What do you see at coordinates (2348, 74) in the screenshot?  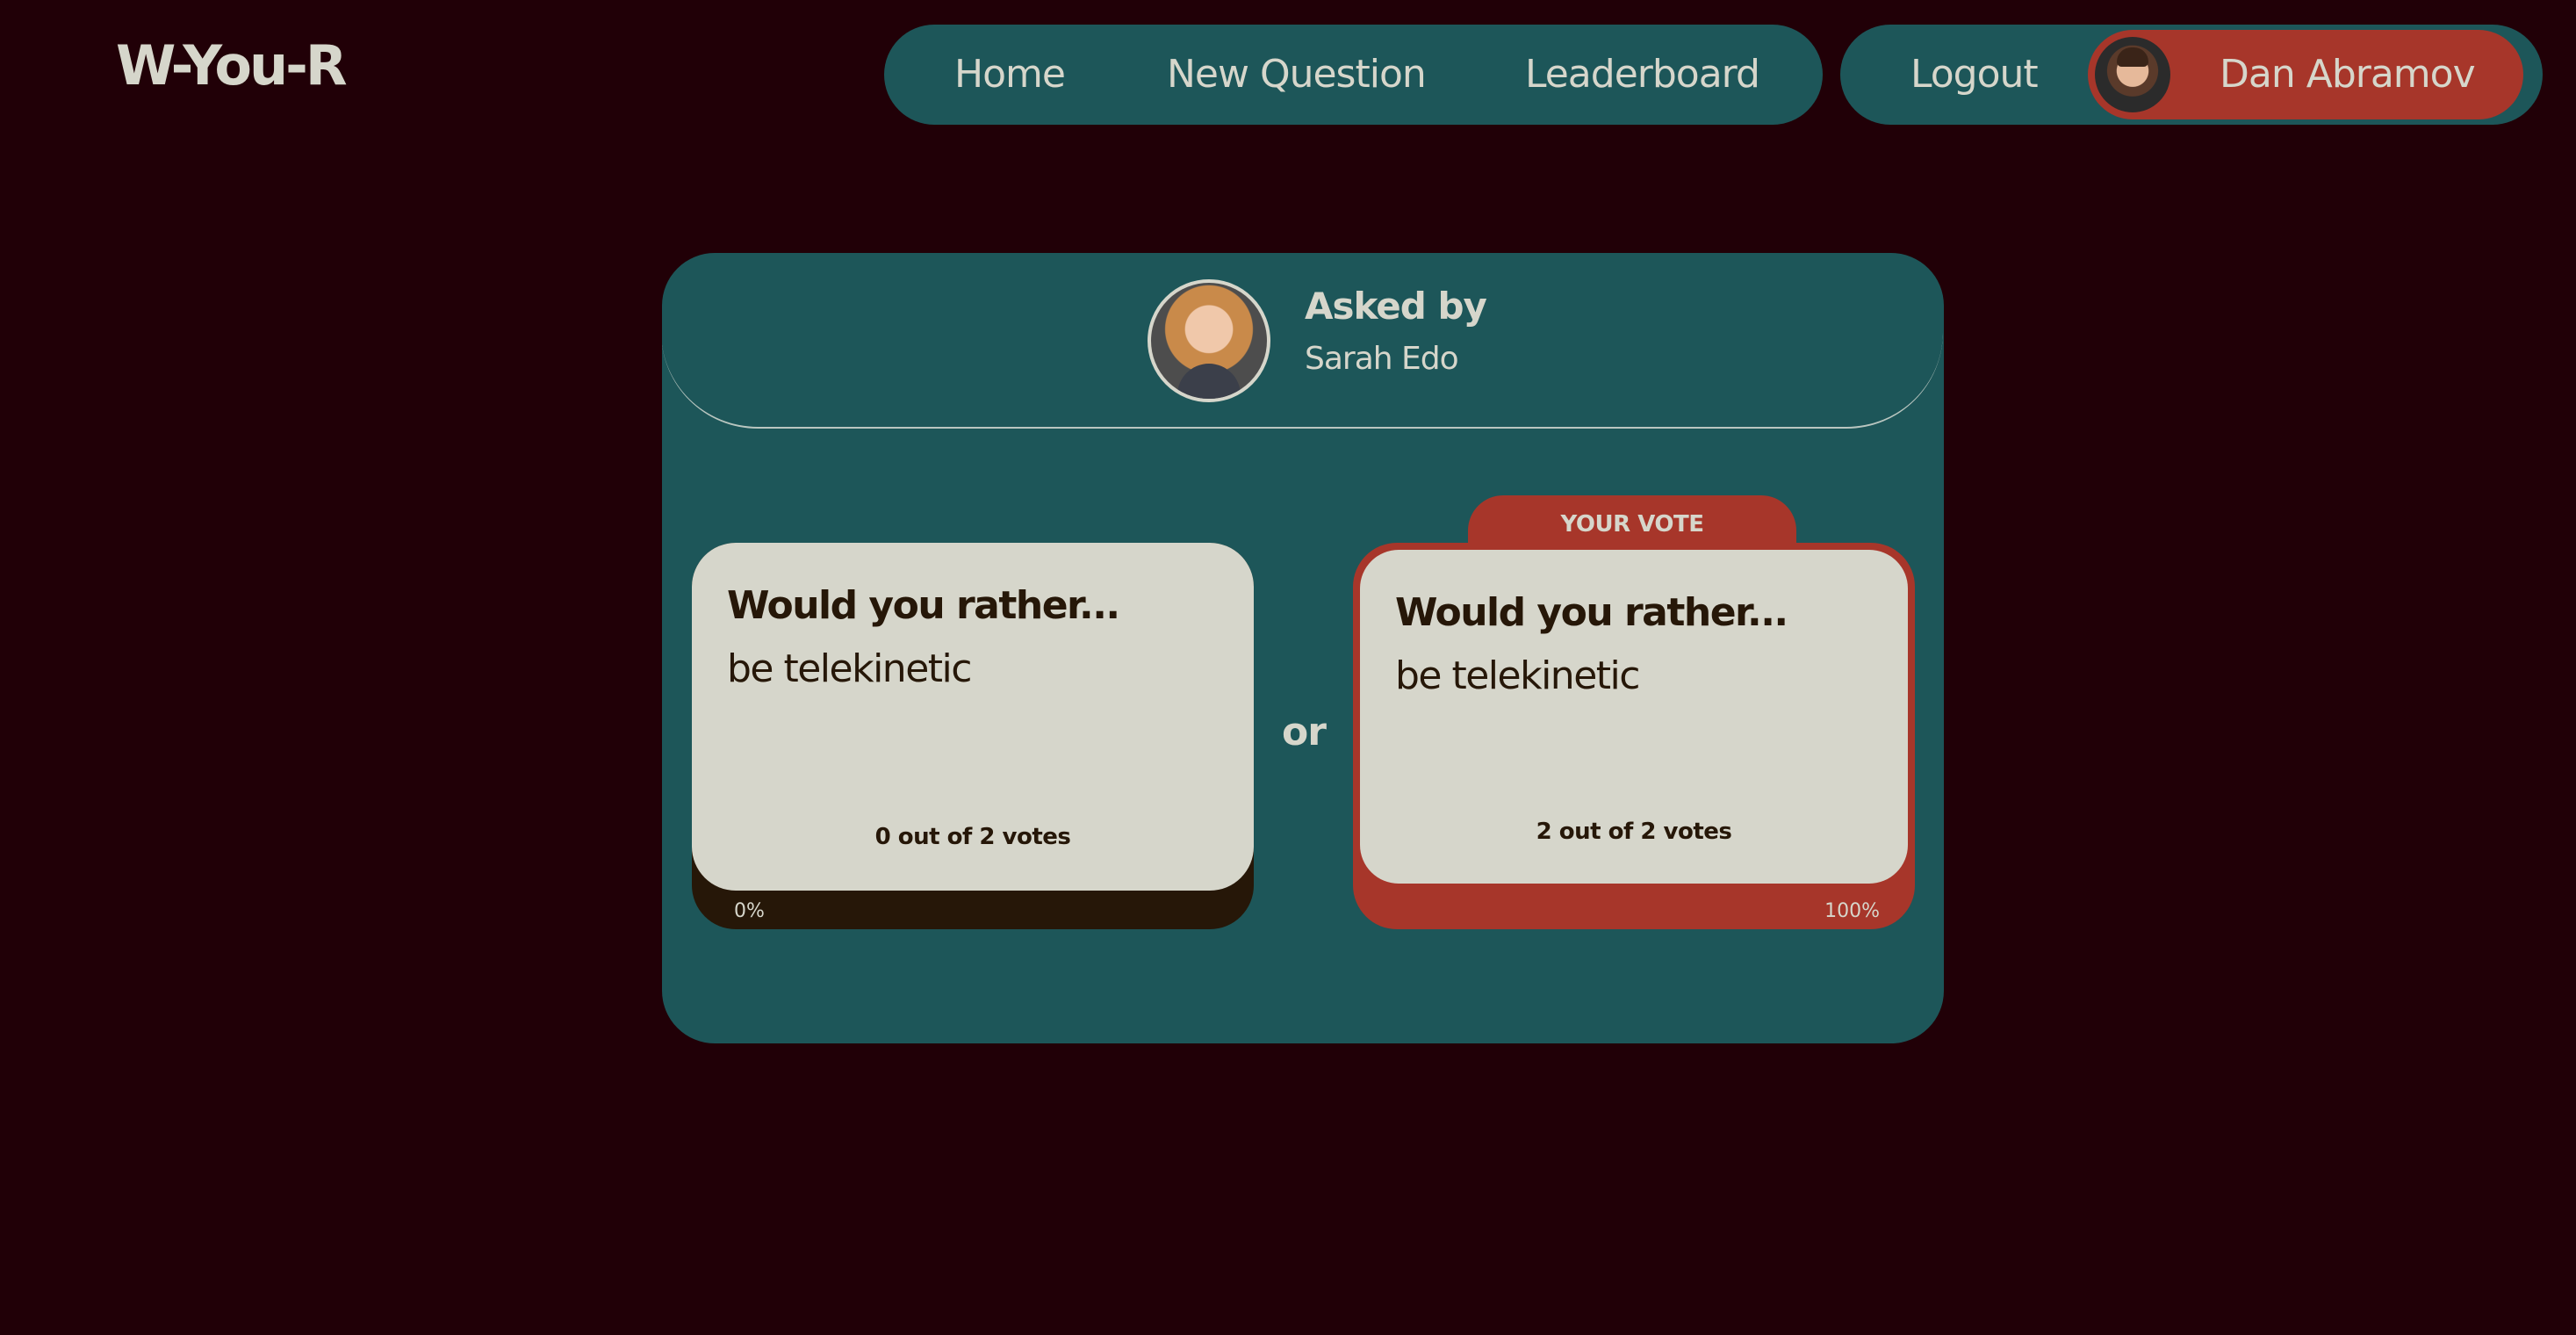 I see `current-user-name: Dan Abramov` at bounding box center [2348, 74].